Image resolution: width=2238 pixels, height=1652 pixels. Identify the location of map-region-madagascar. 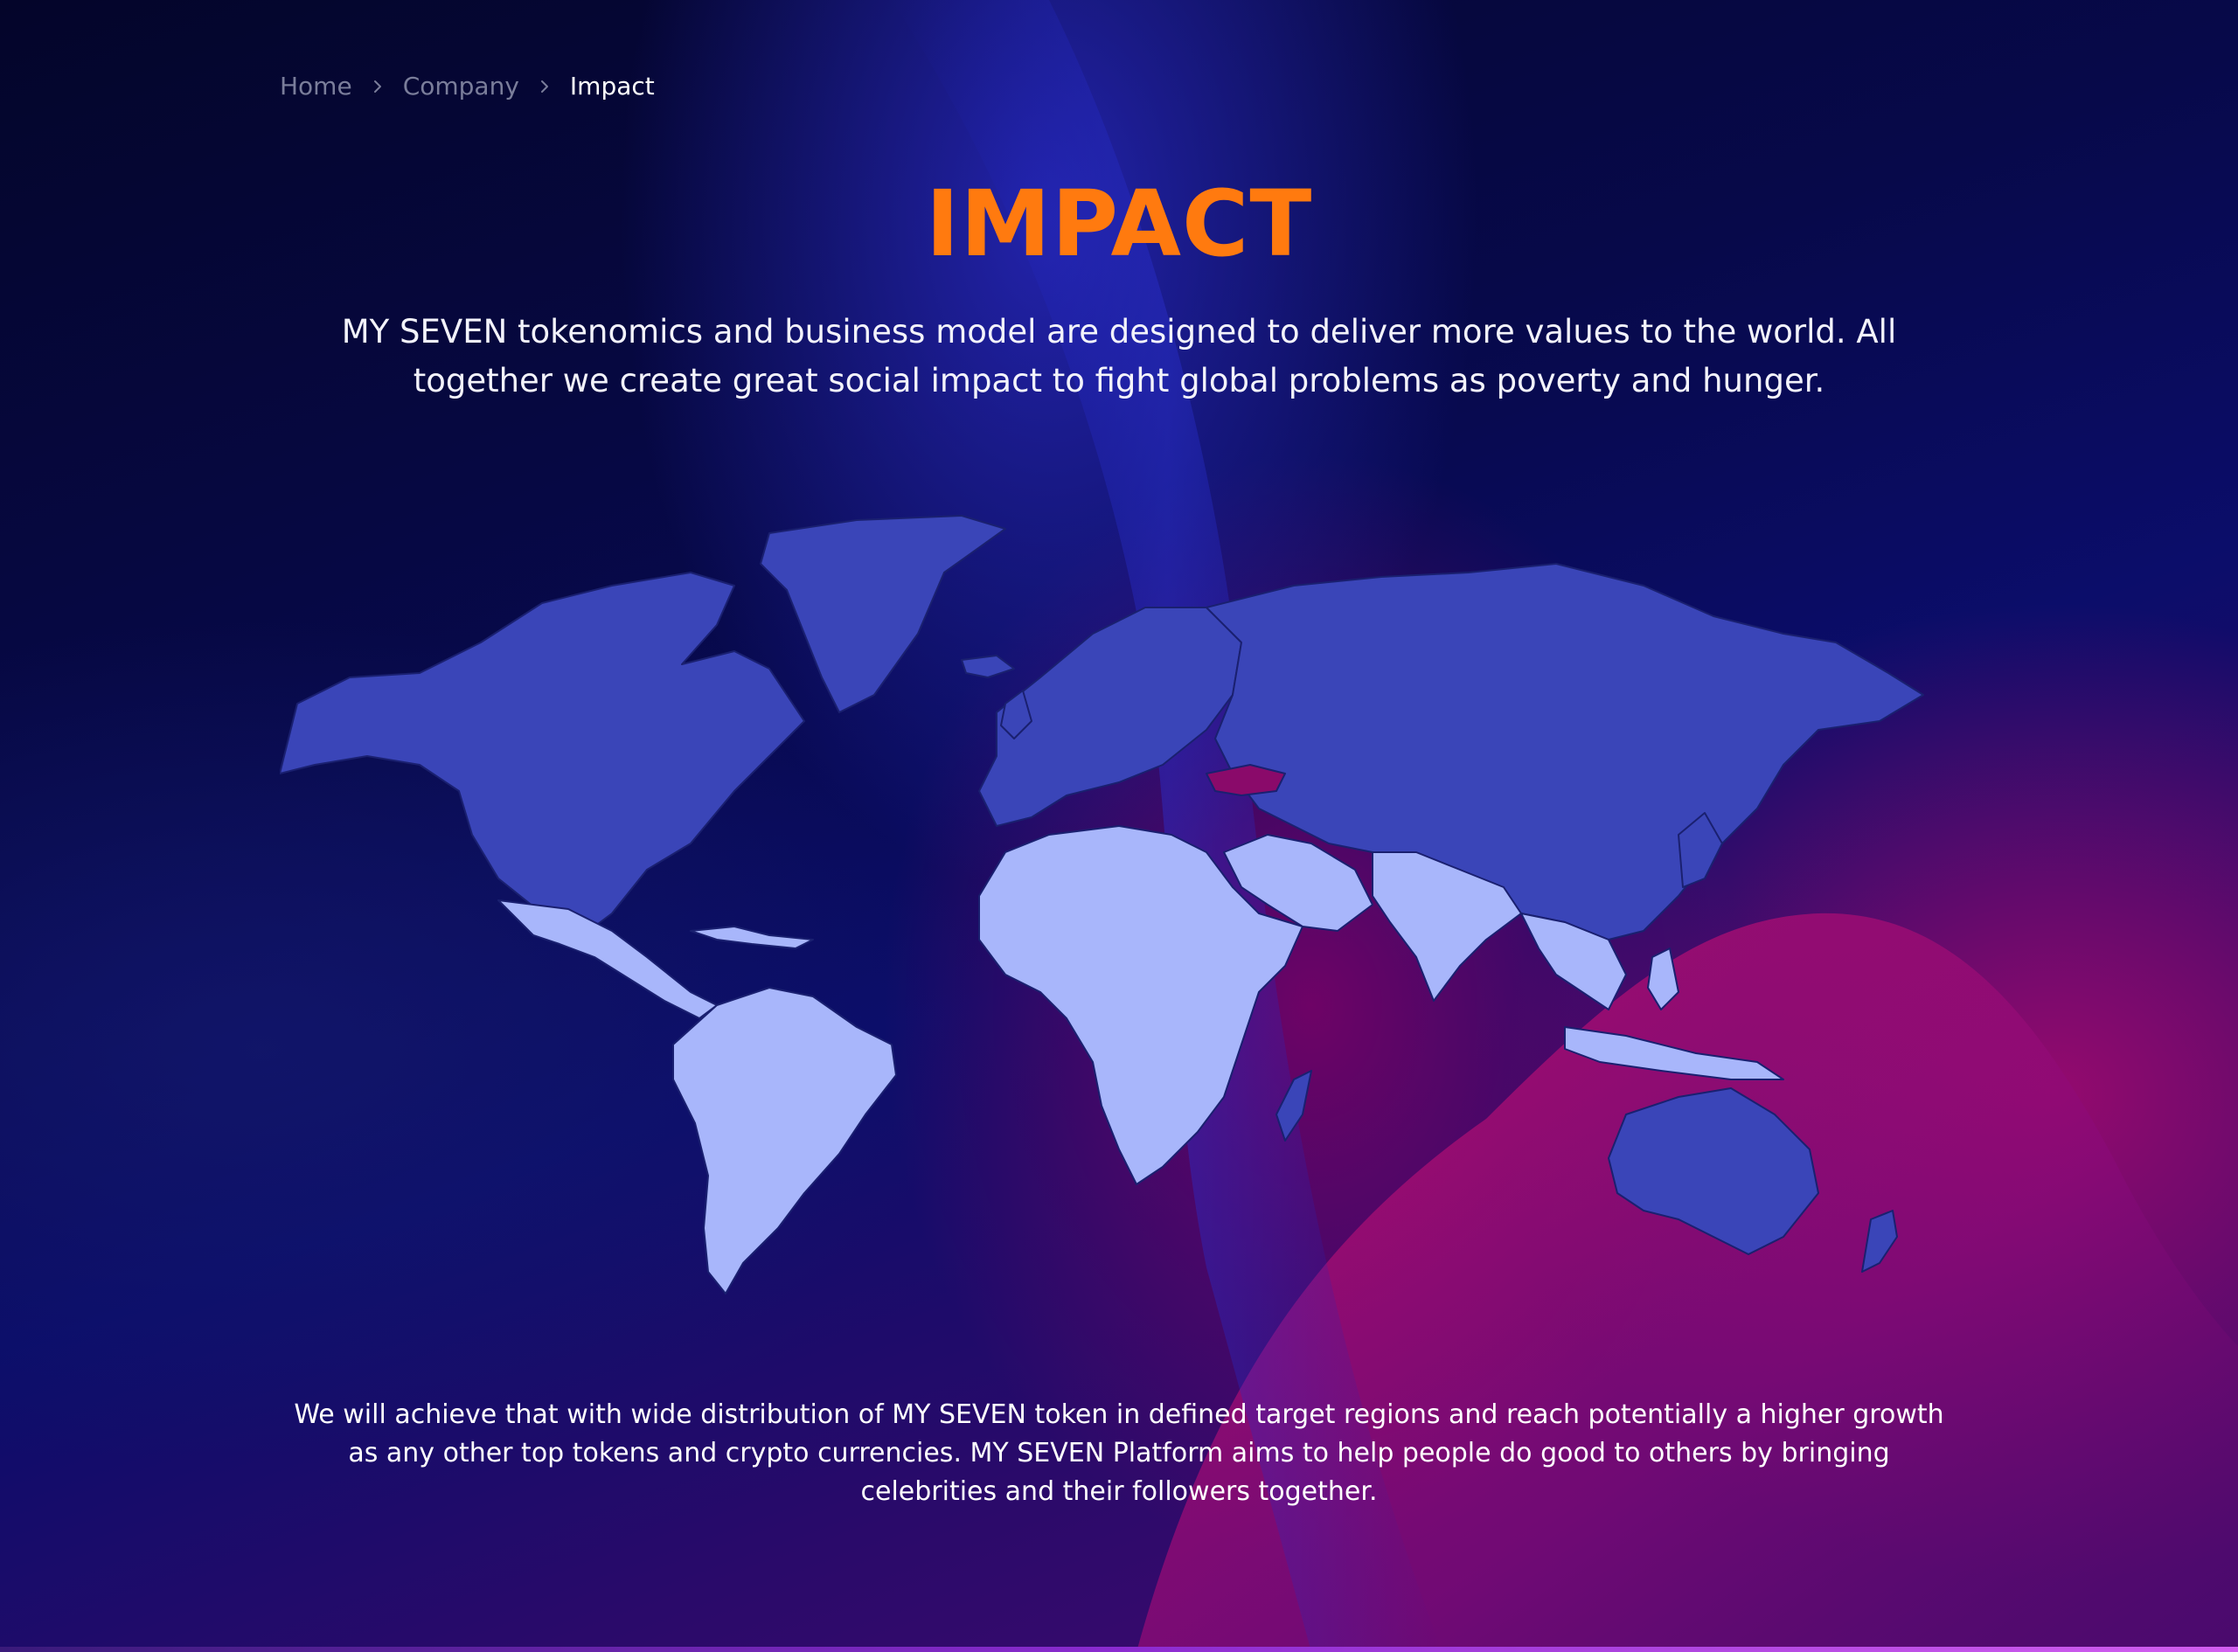
(1293, 1106).